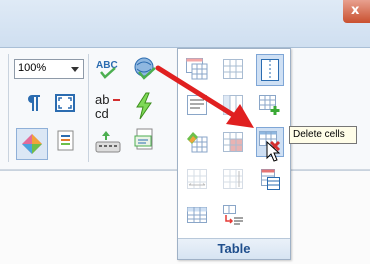 The image size is (370, 264). What do you see at coordinates (197, 215) in the screenshot?
I see `table-grid-icon` at bounding box center [197, 215].